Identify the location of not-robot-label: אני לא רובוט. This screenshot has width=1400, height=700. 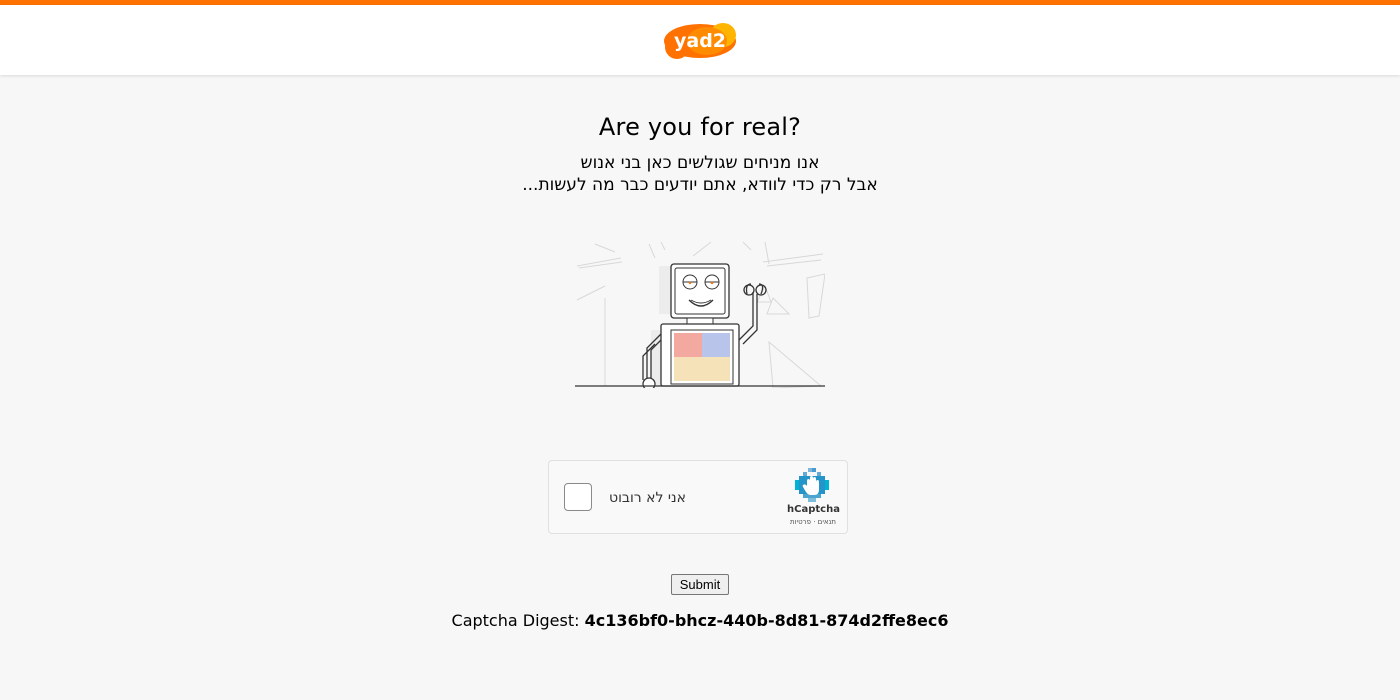
(648, 498).